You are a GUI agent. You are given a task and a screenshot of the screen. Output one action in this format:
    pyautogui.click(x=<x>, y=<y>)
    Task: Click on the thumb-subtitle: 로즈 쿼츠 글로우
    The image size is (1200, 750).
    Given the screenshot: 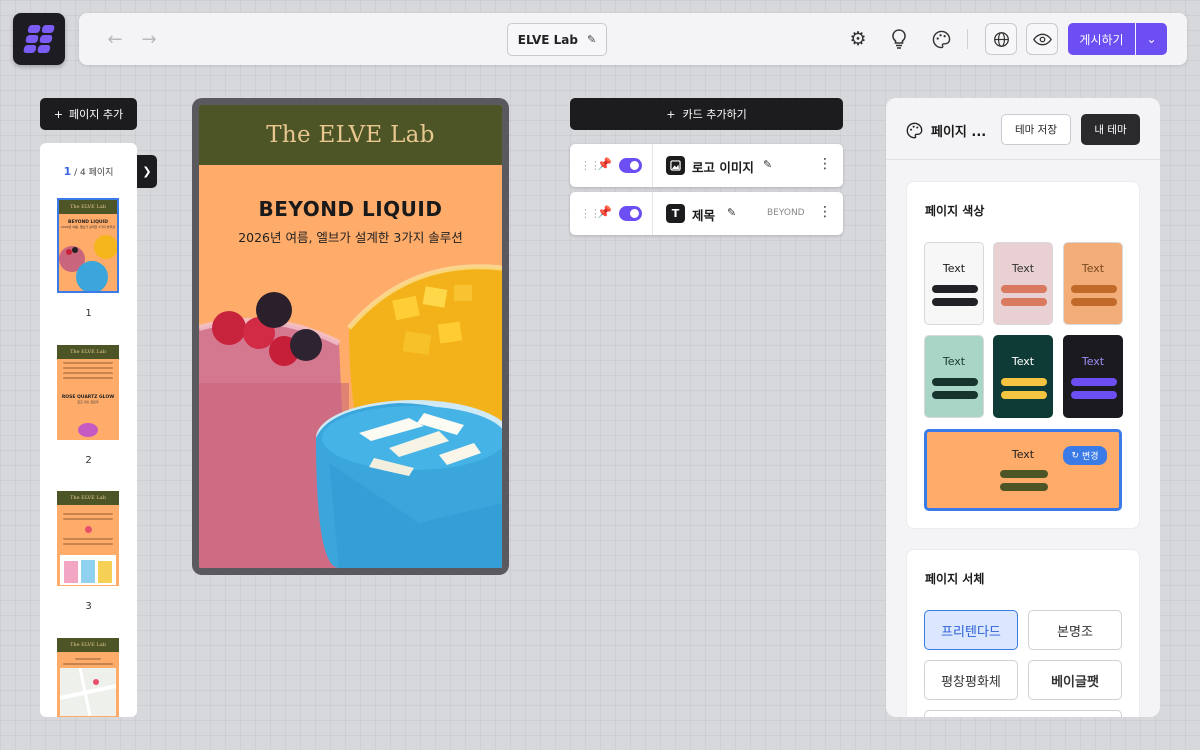 What is the action you would take?
    pyautogui.click(x=88, y=402)
    